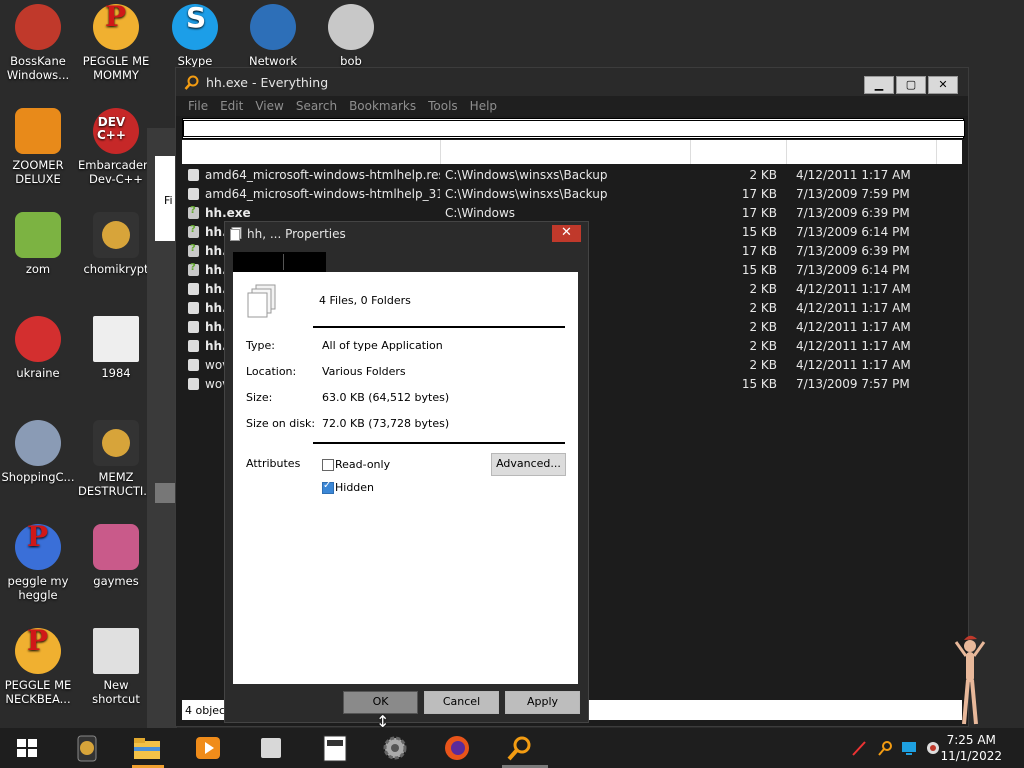 Image resolution: width=1024 pixels, height=768 pixels. I want to click on result-date: 7/13/2009 6:14 PM, so click(853, 232).